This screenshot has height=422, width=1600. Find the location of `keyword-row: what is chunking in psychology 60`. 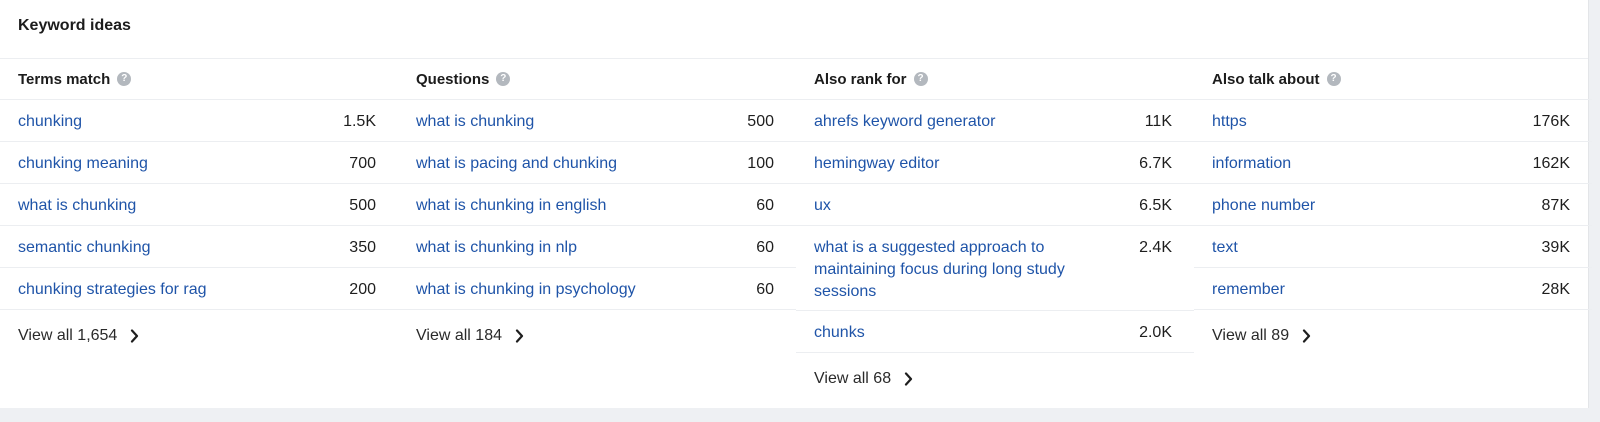

keyword-row: what is chunking in psychology 60 is located at coordinates (597, 289).